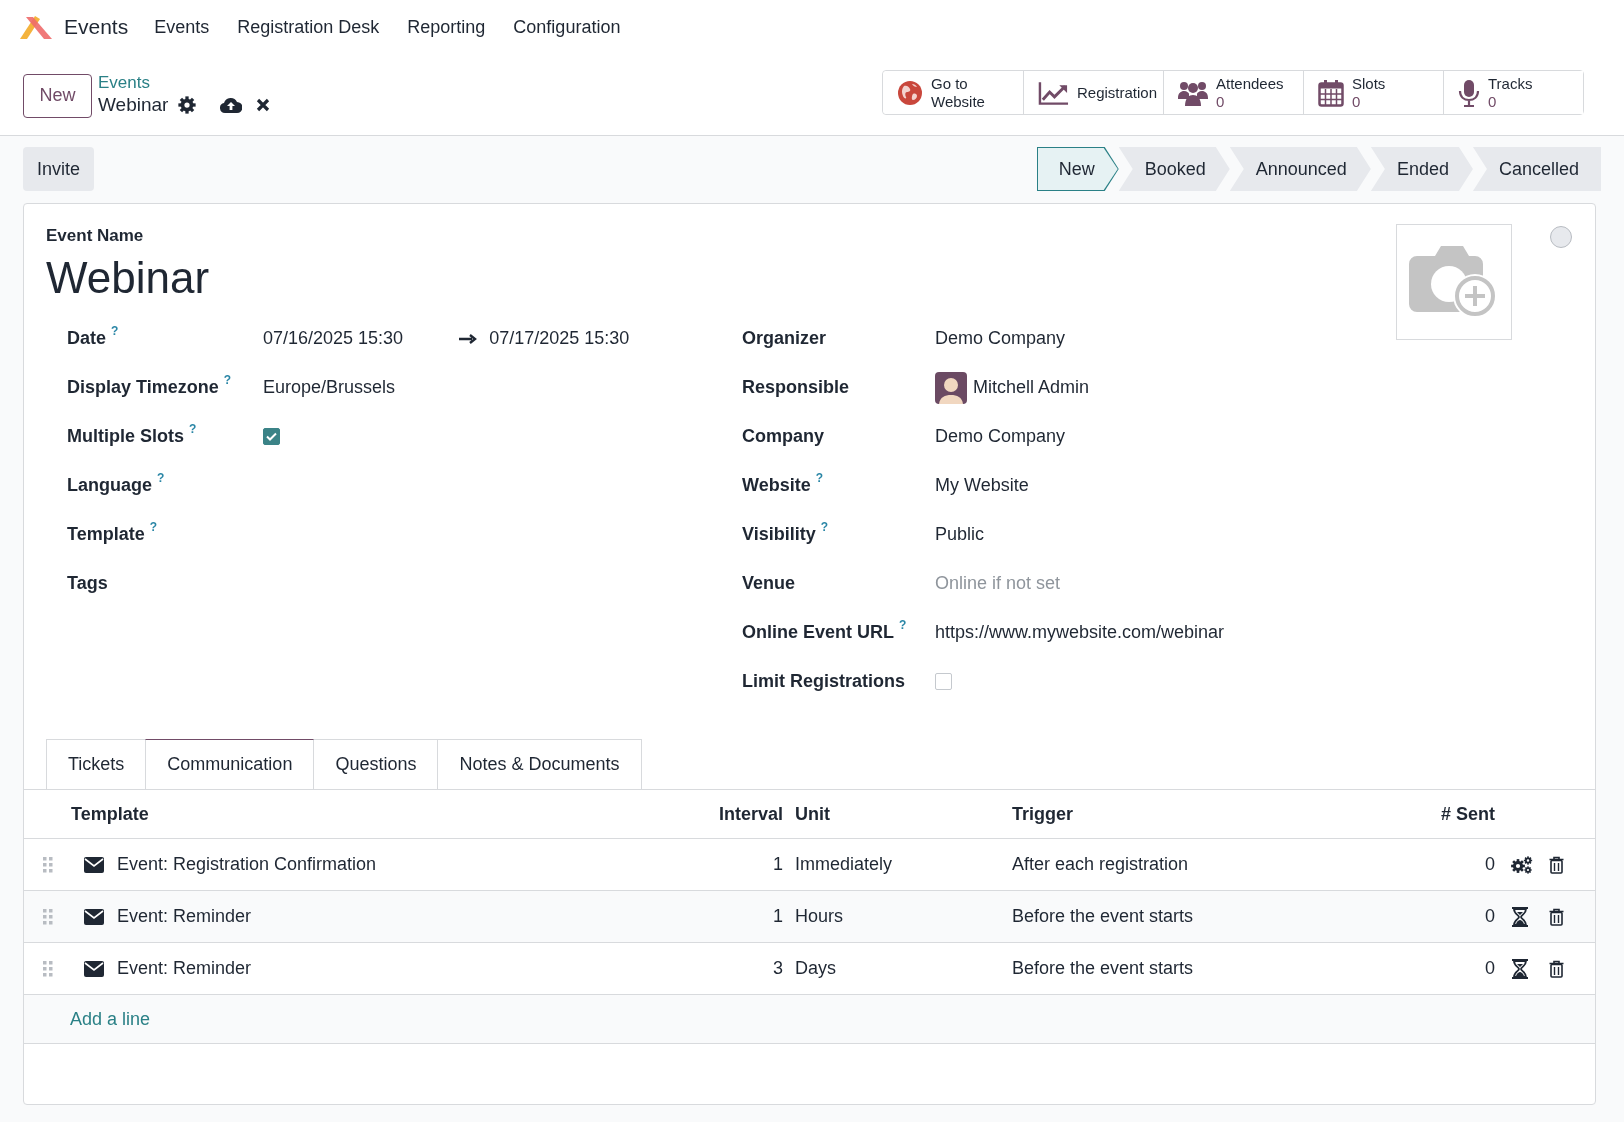 This screenshot has width=1624, height=1122. I want to click on table-cell: 3, so click(778, 968).